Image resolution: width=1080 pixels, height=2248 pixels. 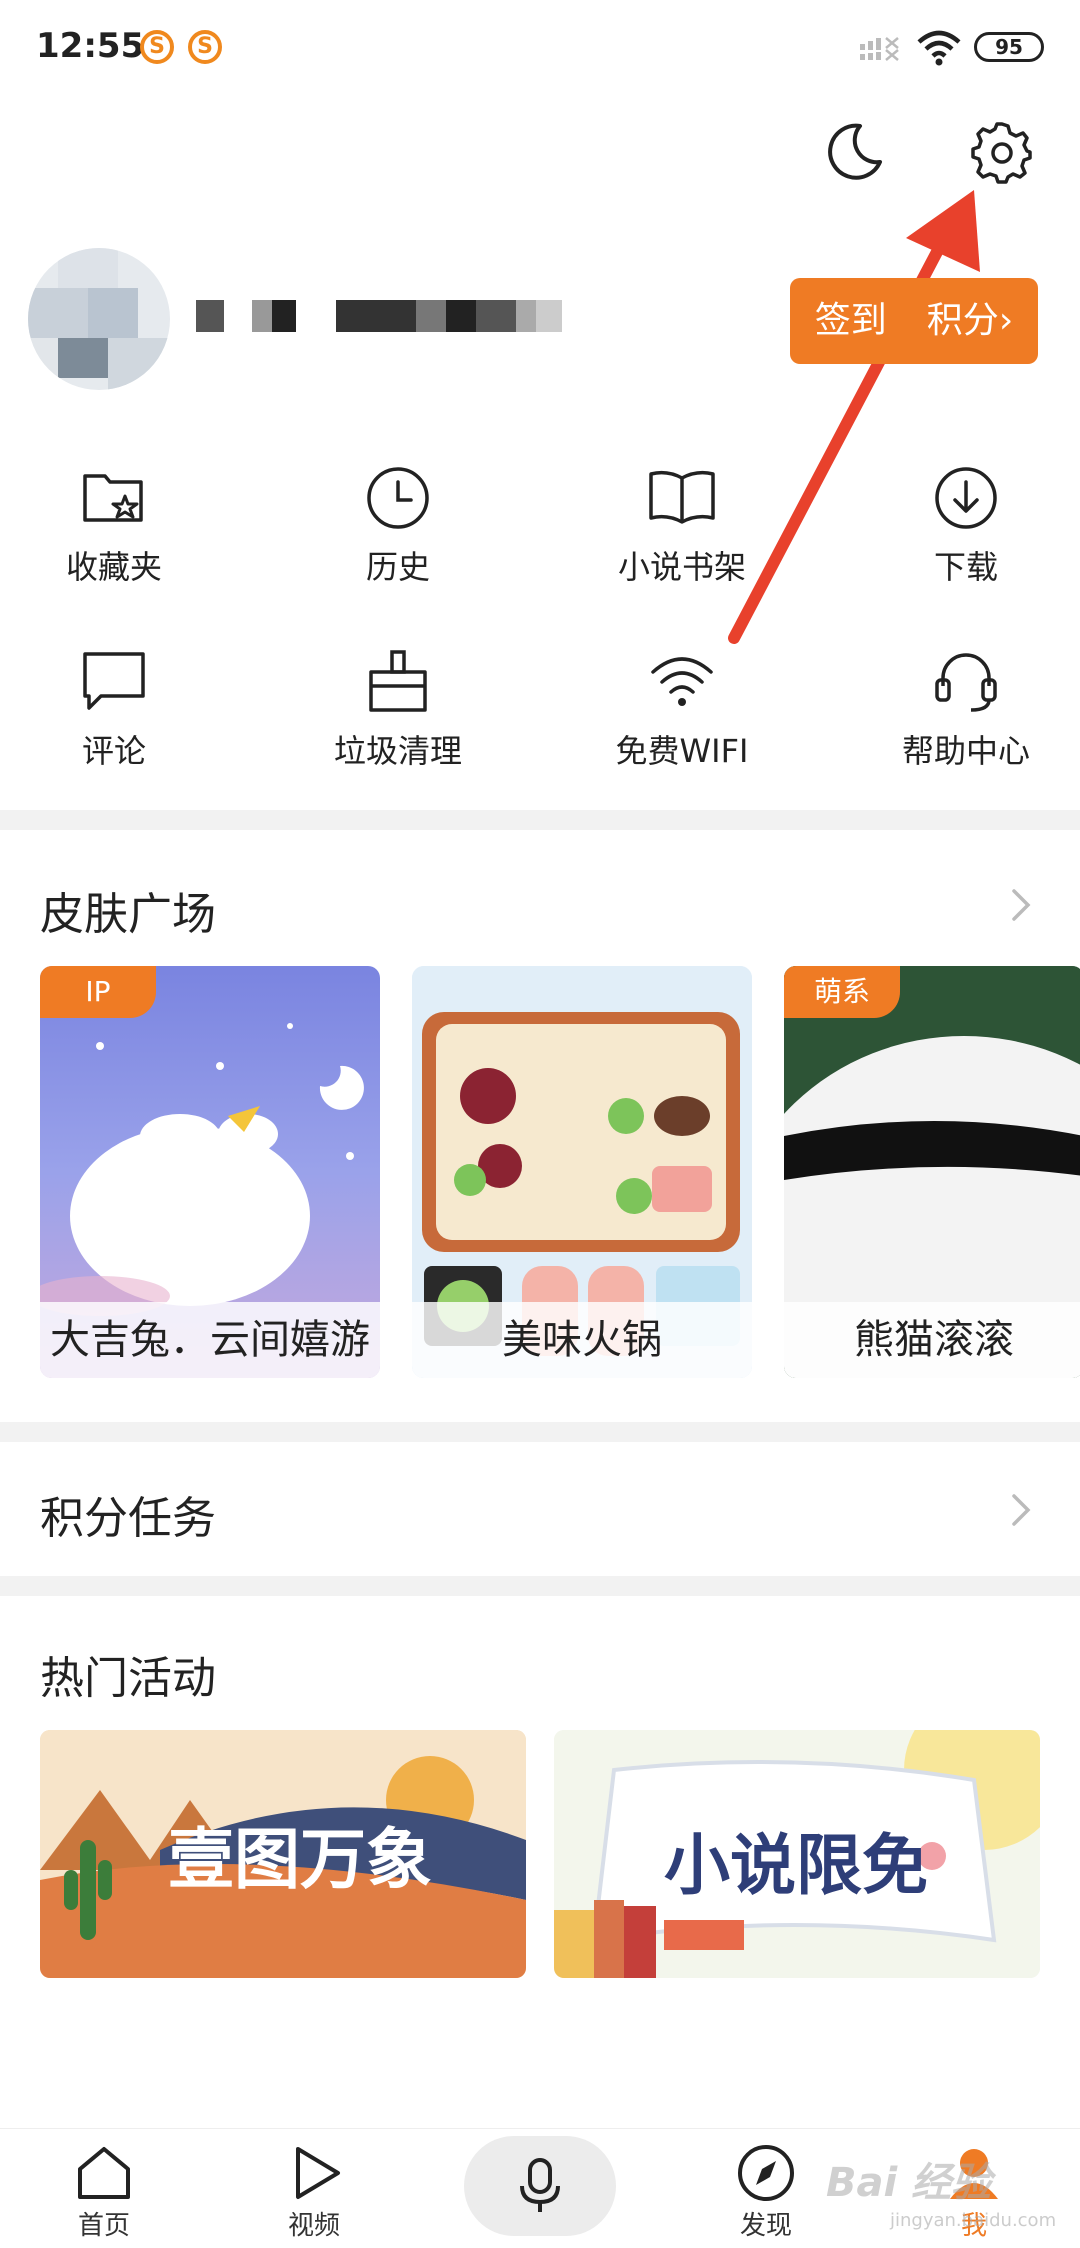 I want to click on skin-card-hotpot: 美味火锅, so click(x=582, y=1172).